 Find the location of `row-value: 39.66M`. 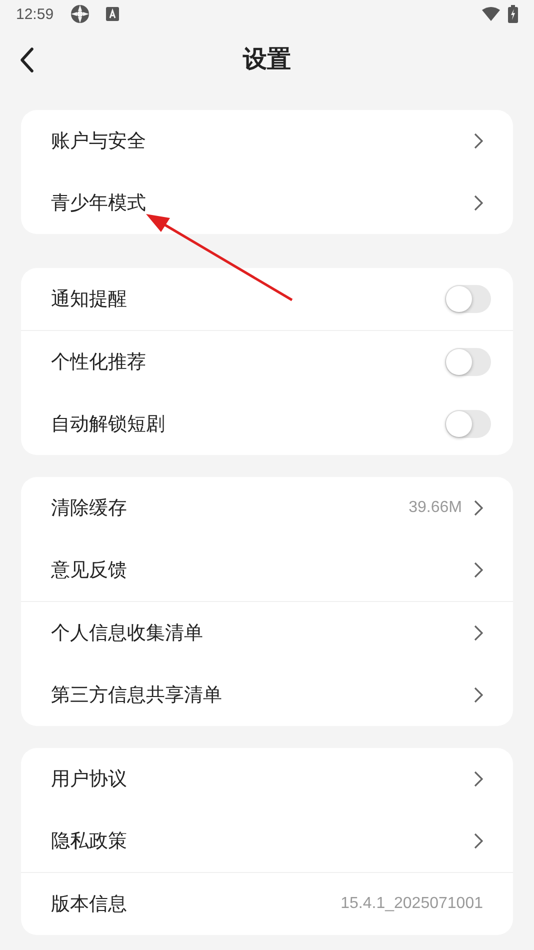

row-value: 39.66M is located at coordinates (435, 508).